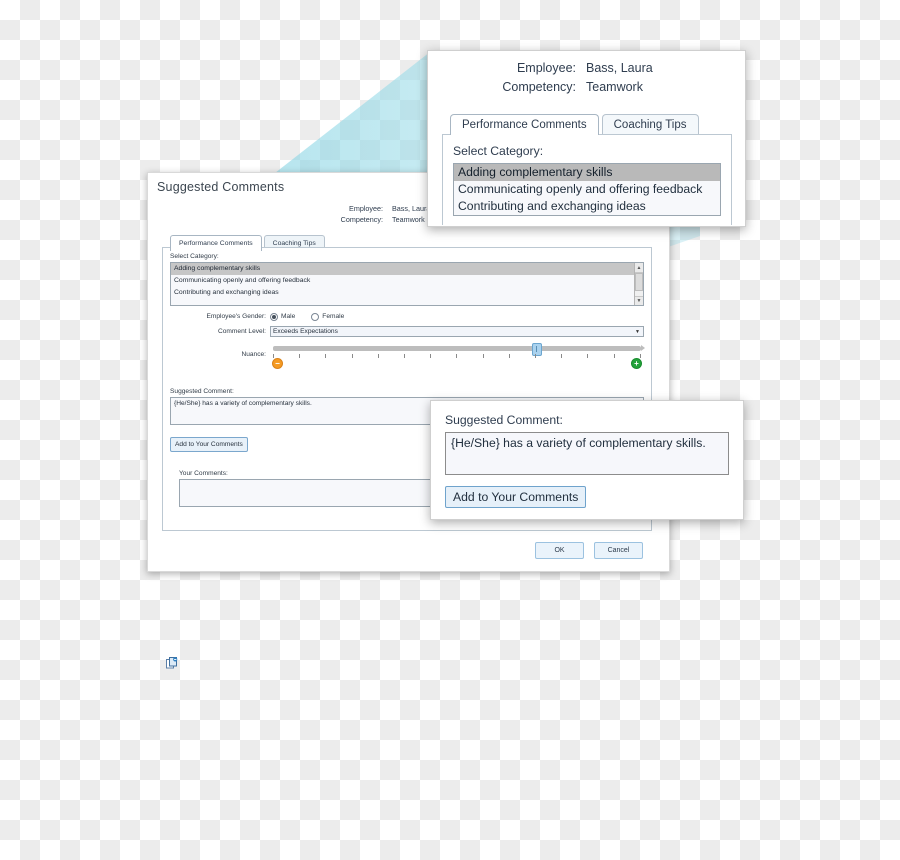 This screenshot has width=900, height=860. Describe the element at coordinates (619, 68) in the screenshot. I see `employee-value: Bass, Laura` at that location.